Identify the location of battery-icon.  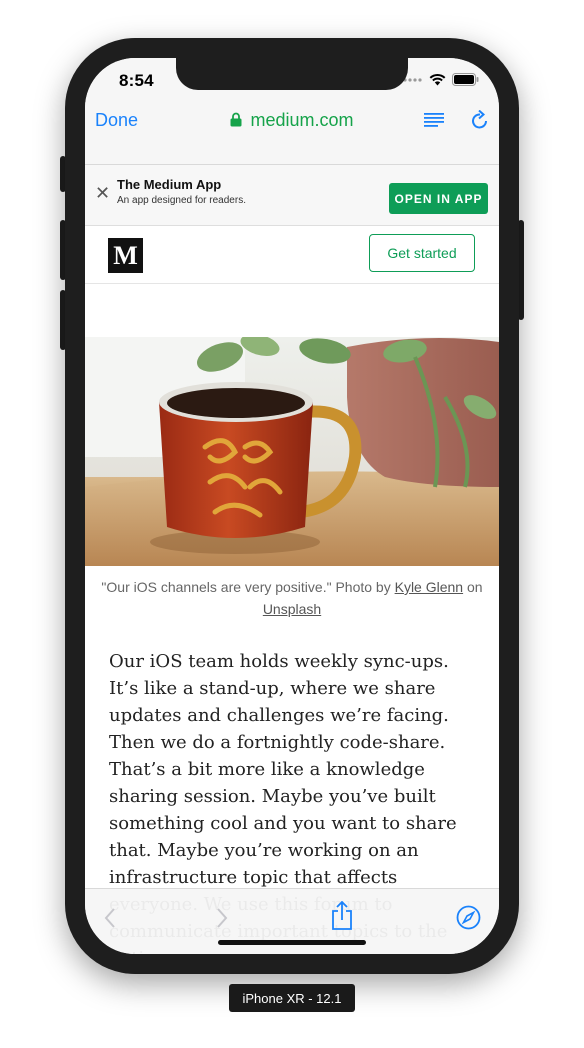
(465, 79).